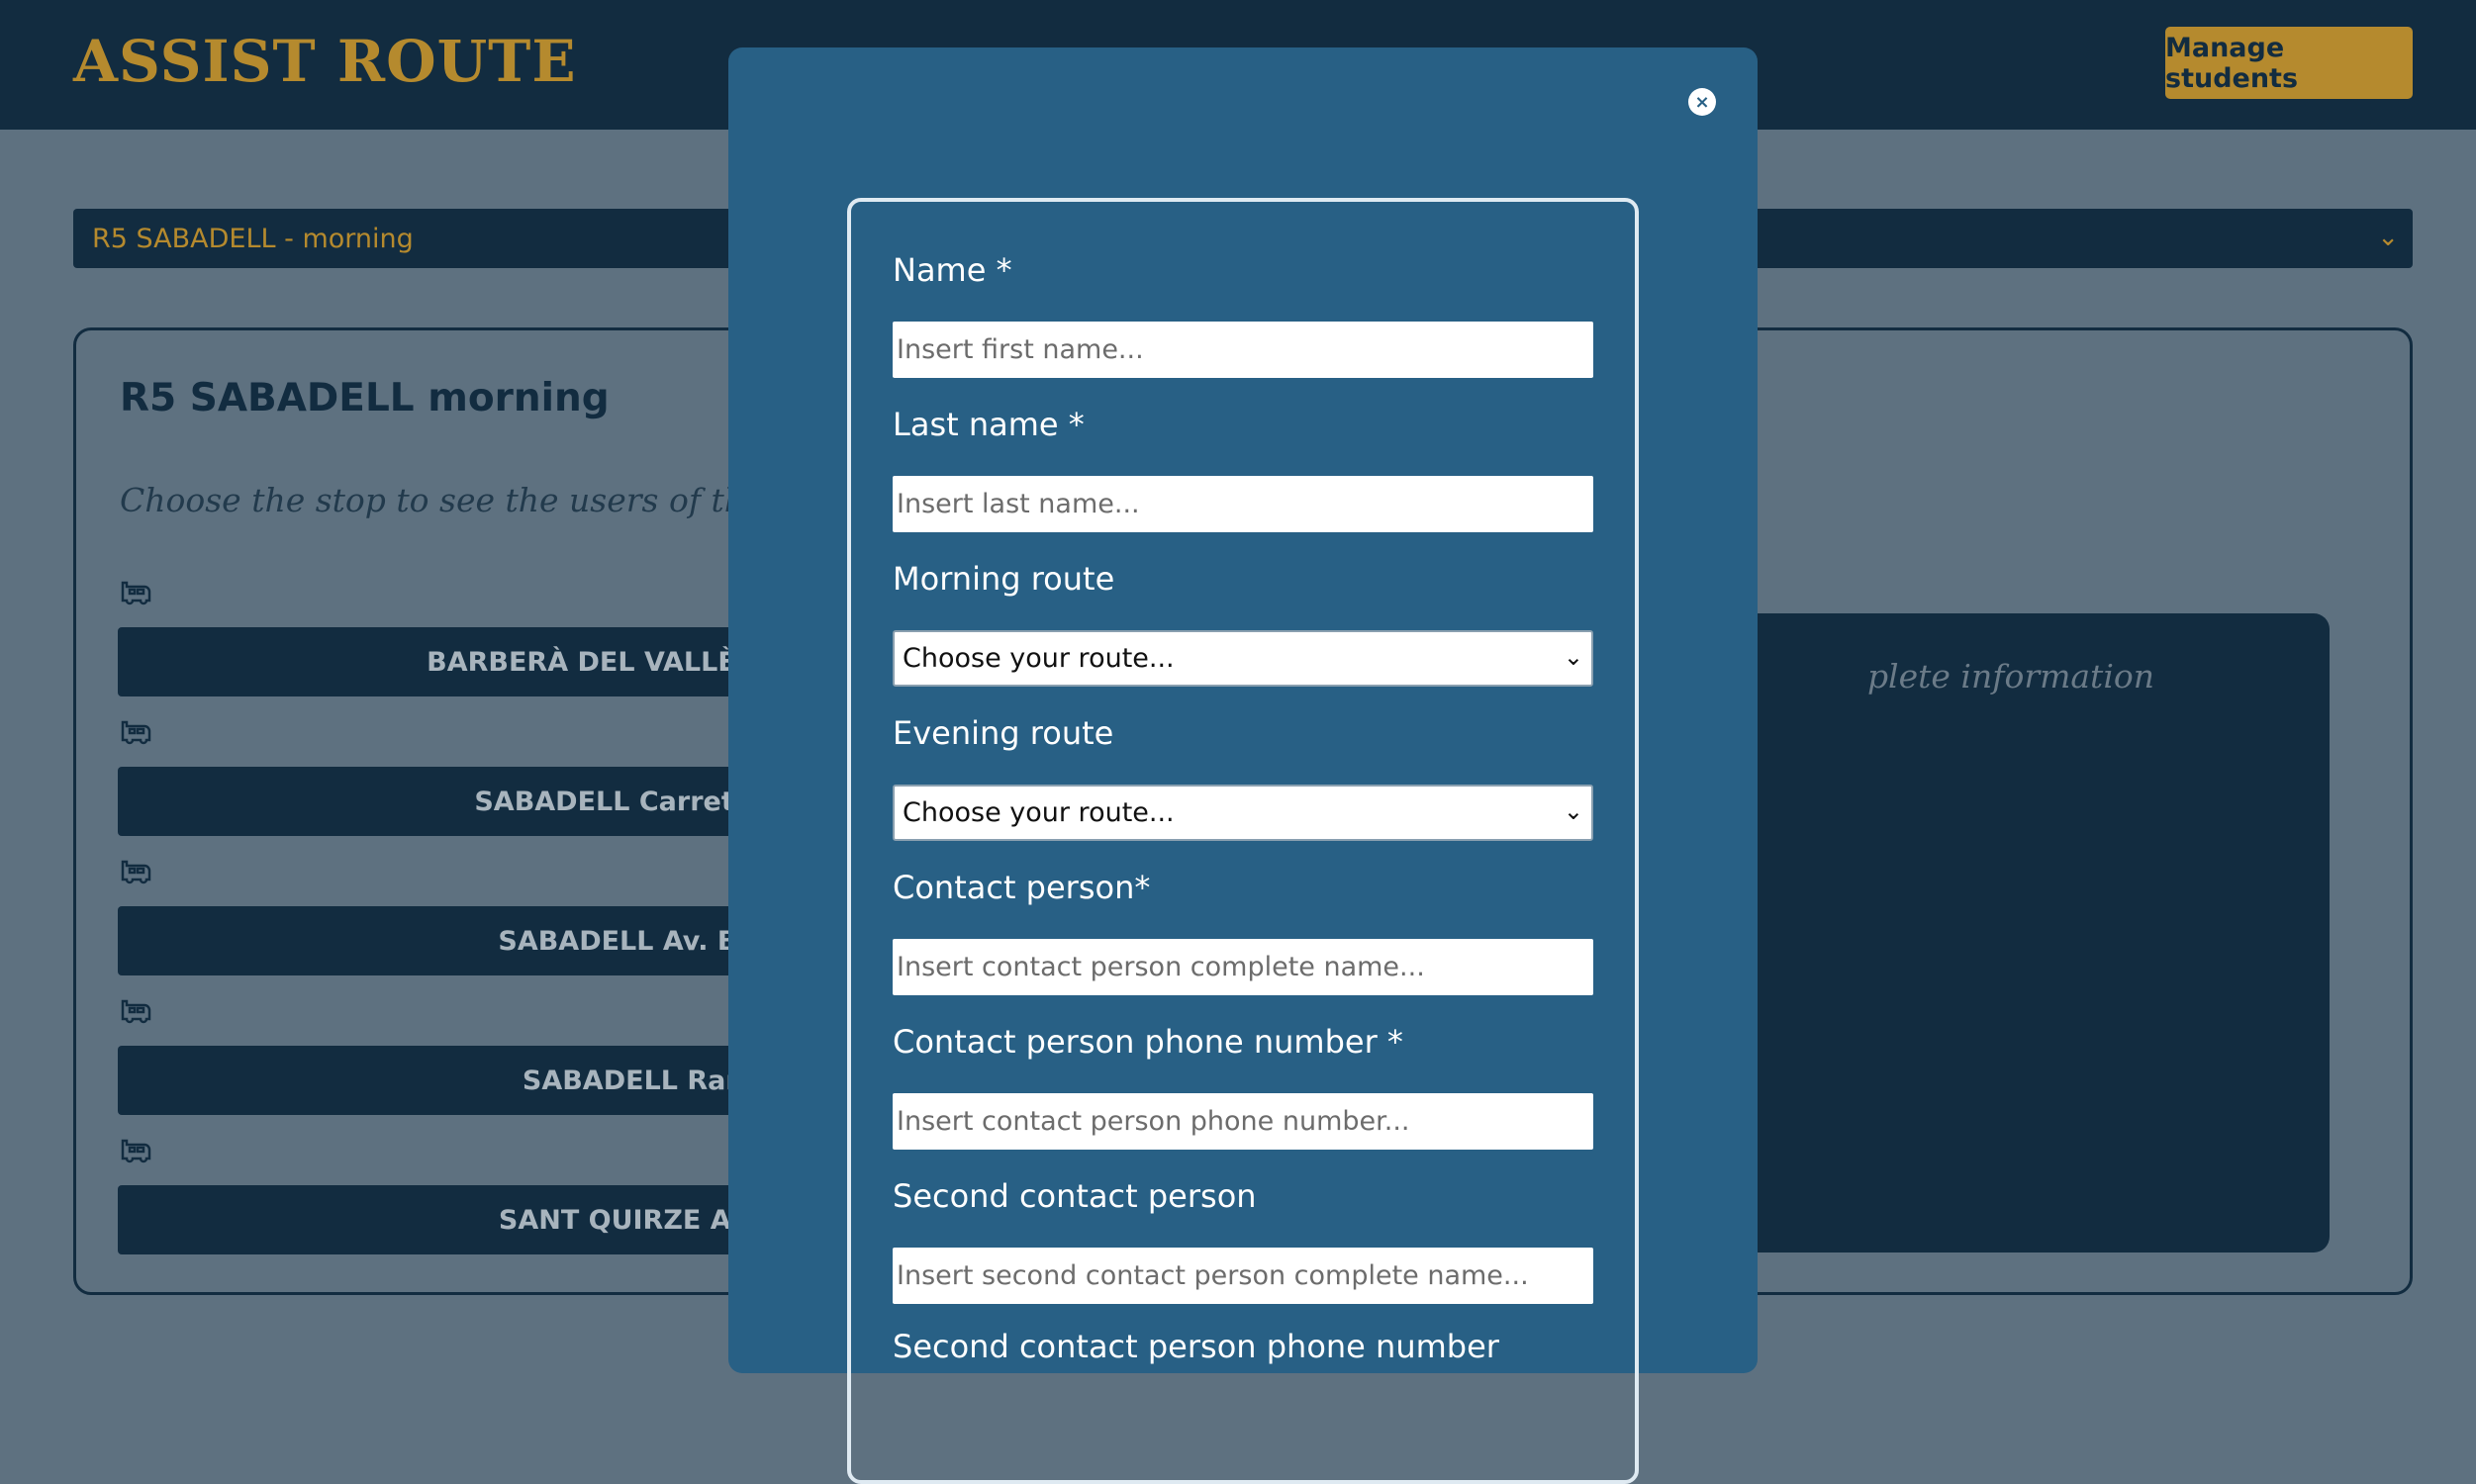 The image size is (2476, 1484). I want to click on stop-info-clip: plete information, so click(1956, 667).